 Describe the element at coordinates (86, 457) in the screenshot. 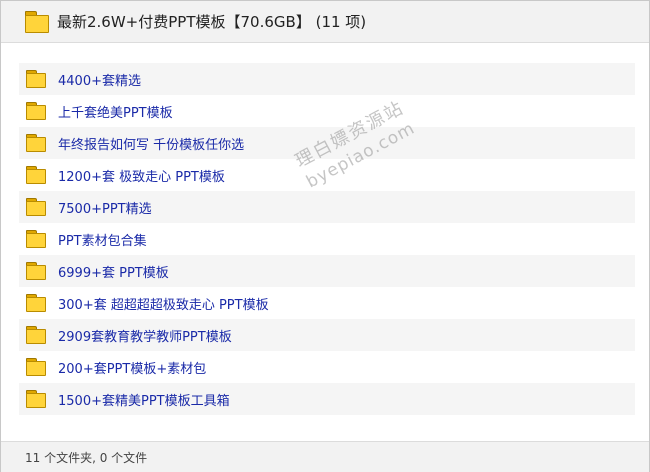

I see `folder-count-status: 11 个文件夹, 0 个文件` at that location.